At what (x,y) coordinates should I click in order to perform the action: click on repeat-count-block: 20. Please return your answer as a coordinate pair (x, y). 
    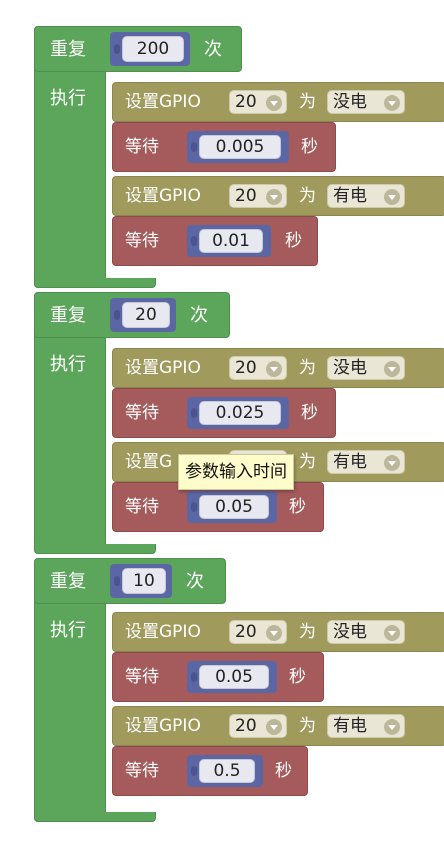
    Looking at the image, I should click on (143, 315).